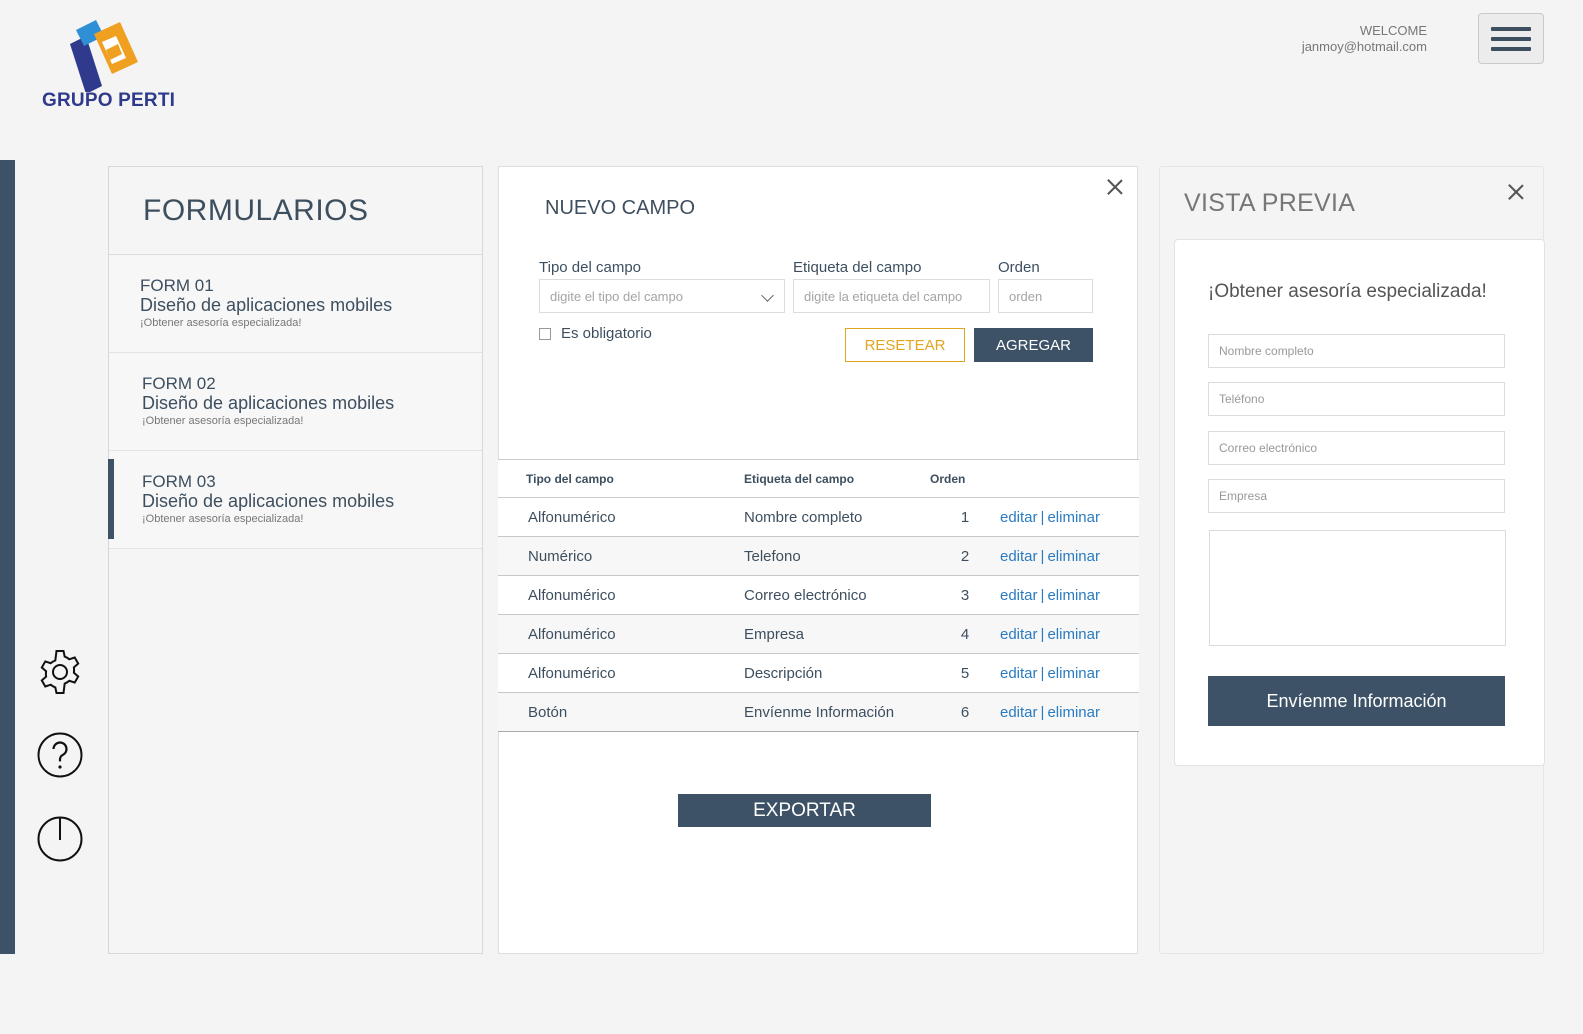 The image size is (1583, 1034). I want to click on hamburger-menu-button, so click(1511, 38).